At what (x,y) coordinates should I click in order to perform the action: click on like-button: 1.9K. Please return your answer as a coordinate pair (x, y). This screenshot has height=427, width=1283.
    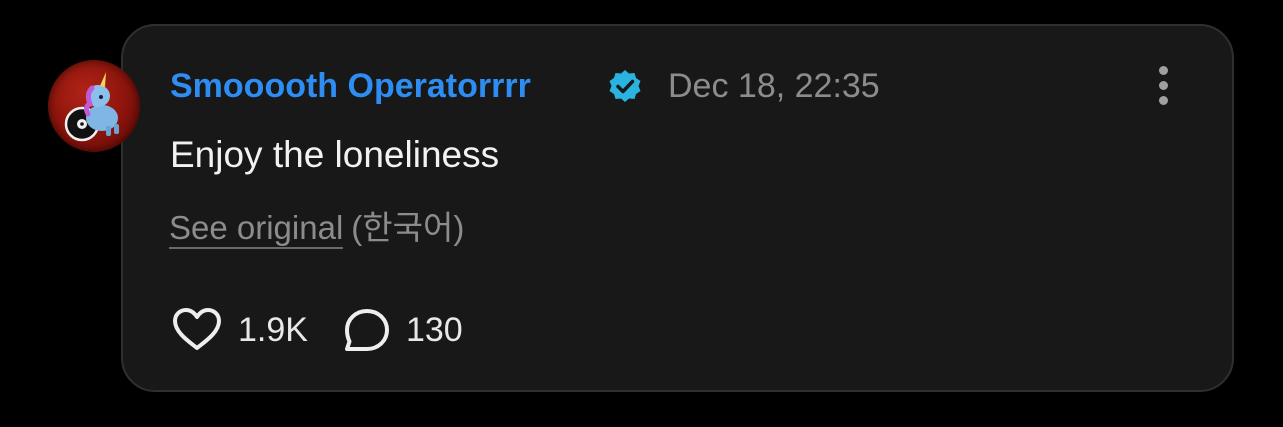
    Looking at the image, I should click on (239, 330).